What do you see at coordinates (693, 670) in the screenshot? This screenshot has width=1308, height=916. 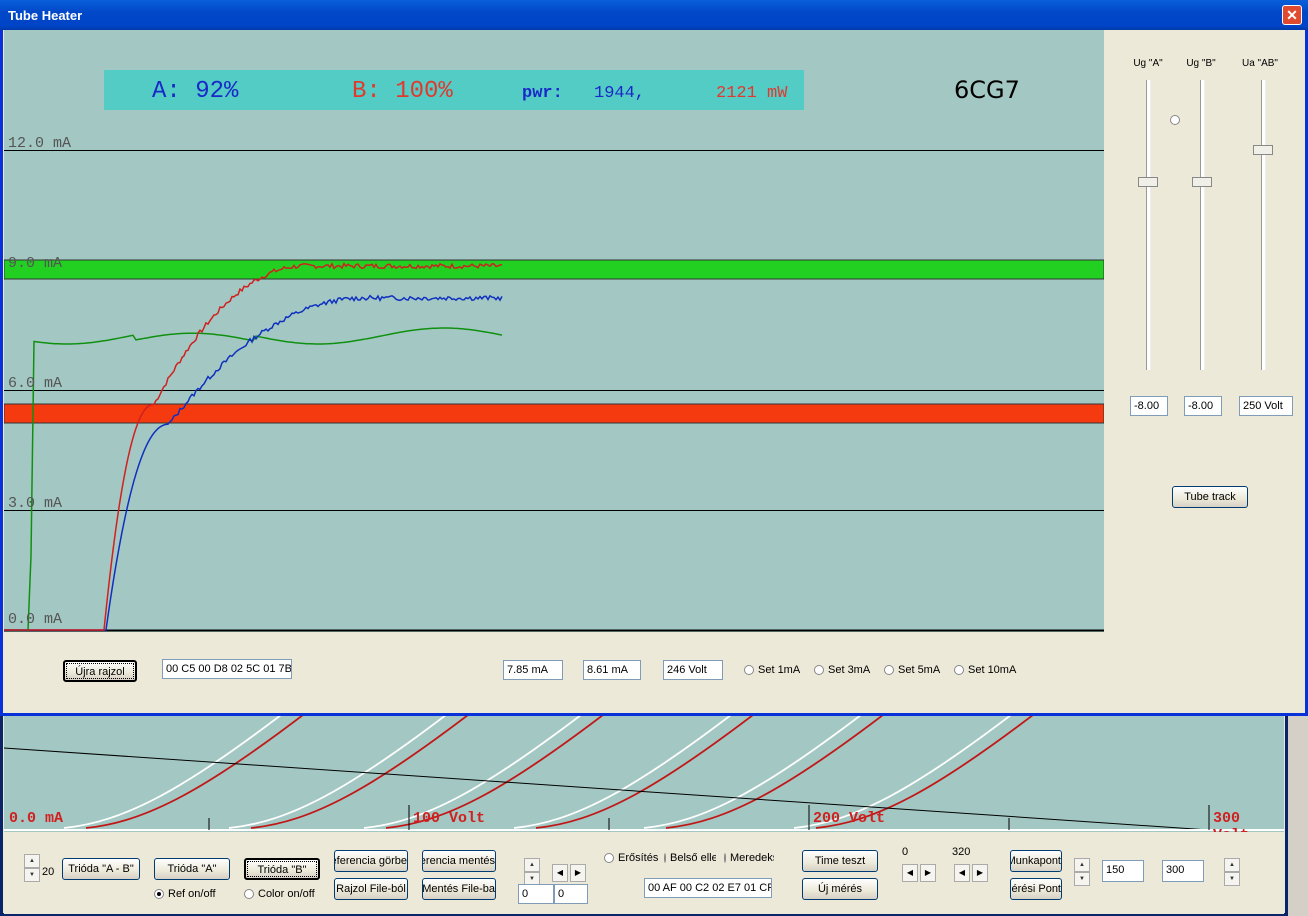 I see `voltage-field: 246 Volt` at bounding box center [693, 670].